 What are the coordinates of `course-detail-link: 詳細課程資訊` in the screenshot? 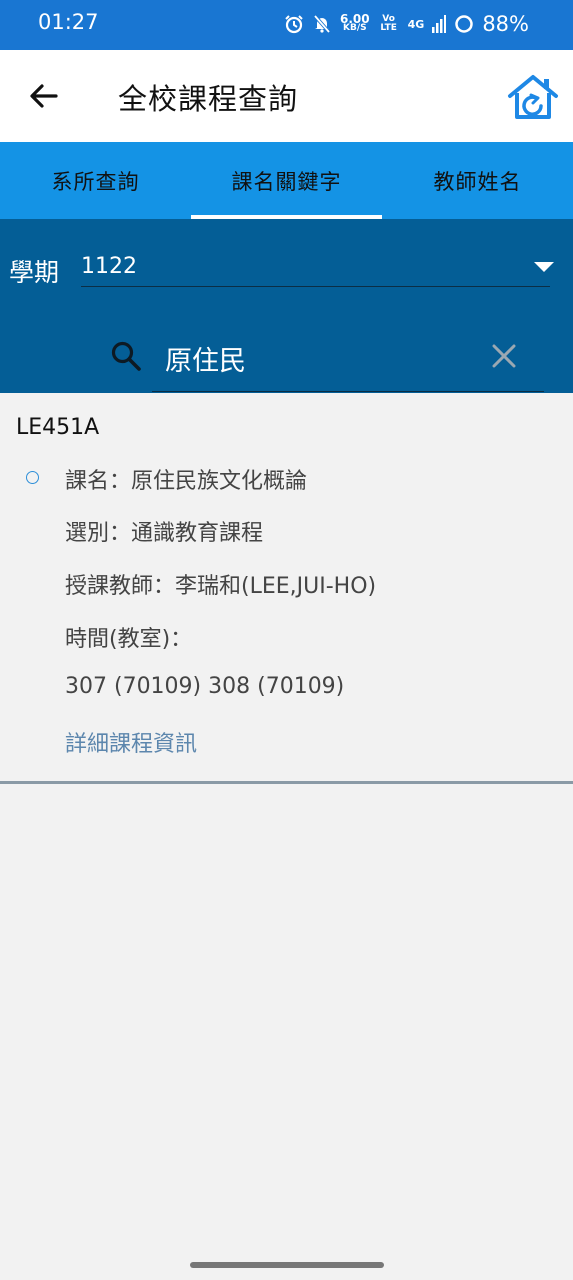 It's located at (131, 742).